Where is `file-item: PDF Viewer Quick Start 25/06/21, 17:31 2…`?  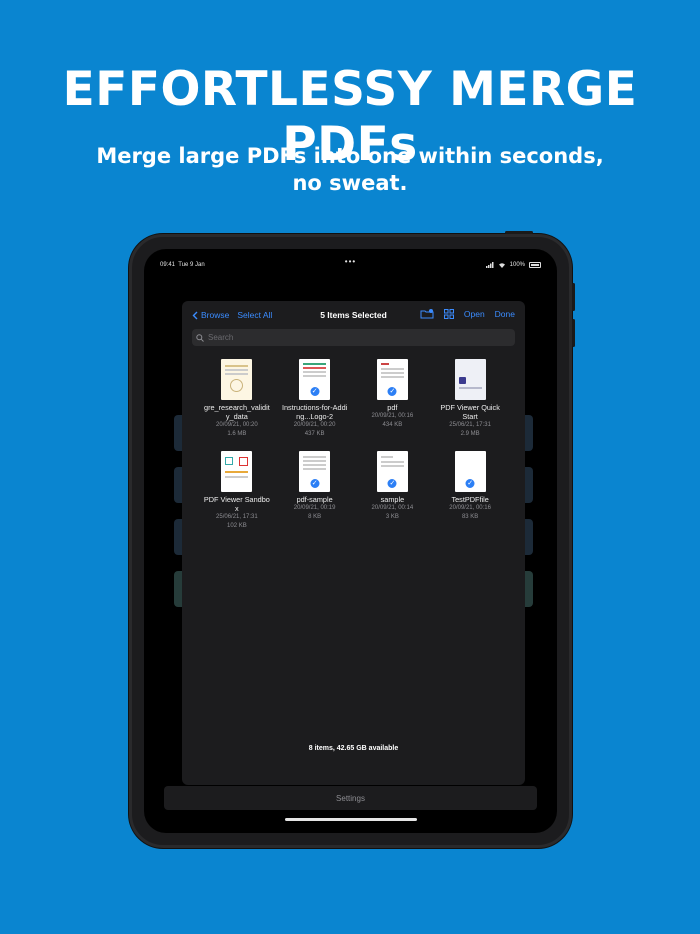 file-item: PDF Viewer Quick Start 25/06/21, 17:31 2… is located at coordinates (470, 399).